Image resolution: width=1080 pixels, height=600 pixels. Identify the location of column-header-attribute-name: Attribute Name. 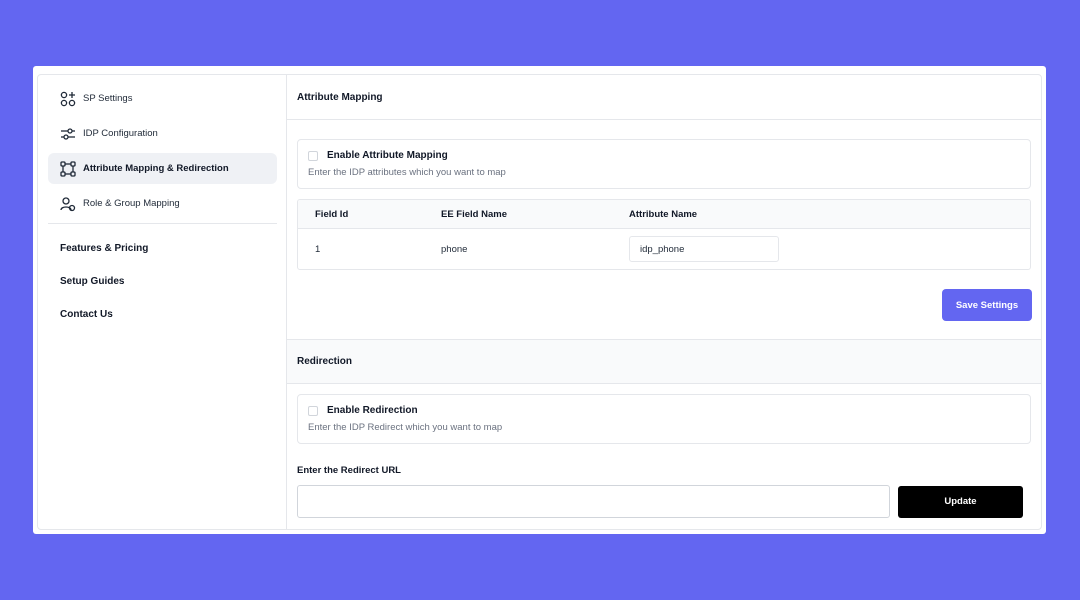
(663, 214).